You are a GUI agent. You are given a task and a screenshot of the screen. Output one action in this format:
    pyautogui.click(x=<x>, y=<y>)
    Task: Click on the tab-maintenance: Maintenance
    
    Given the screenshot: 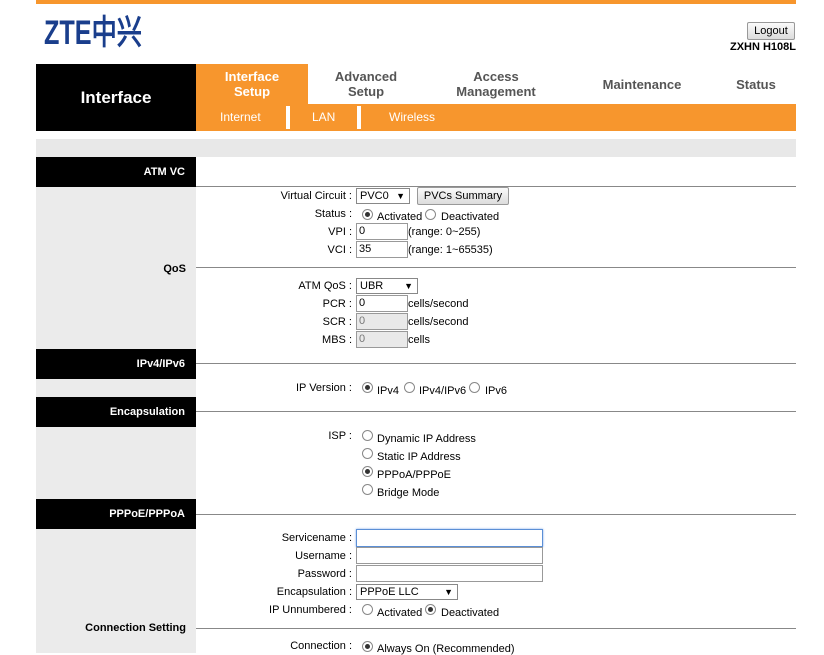 What is the action you would take?
    pyautogui.click(x=642, y=84)
    